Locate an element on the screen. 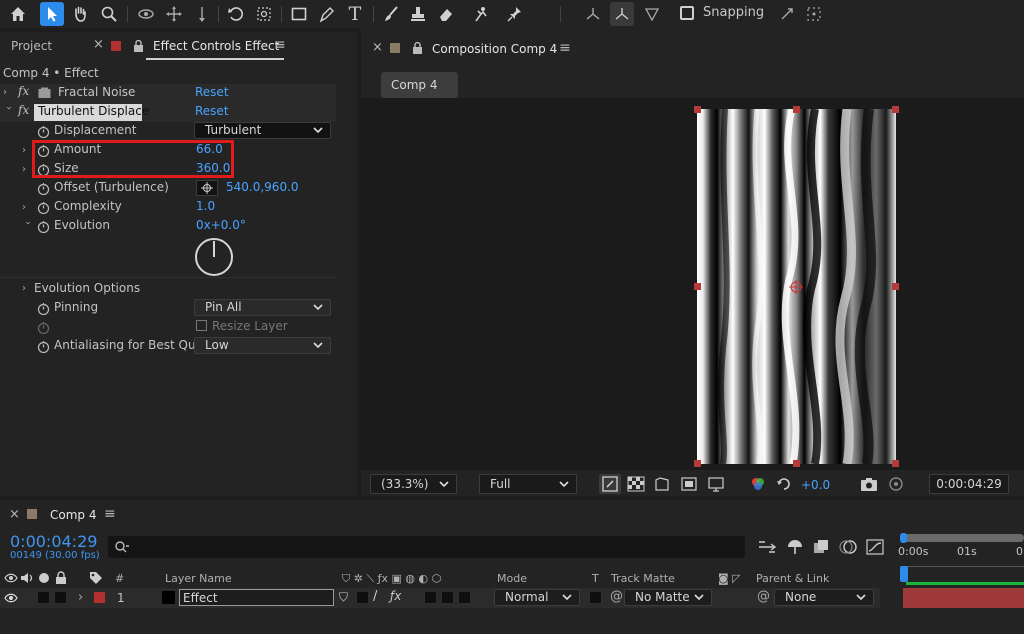  video-eye-icon is located at coordinates (11, 598).